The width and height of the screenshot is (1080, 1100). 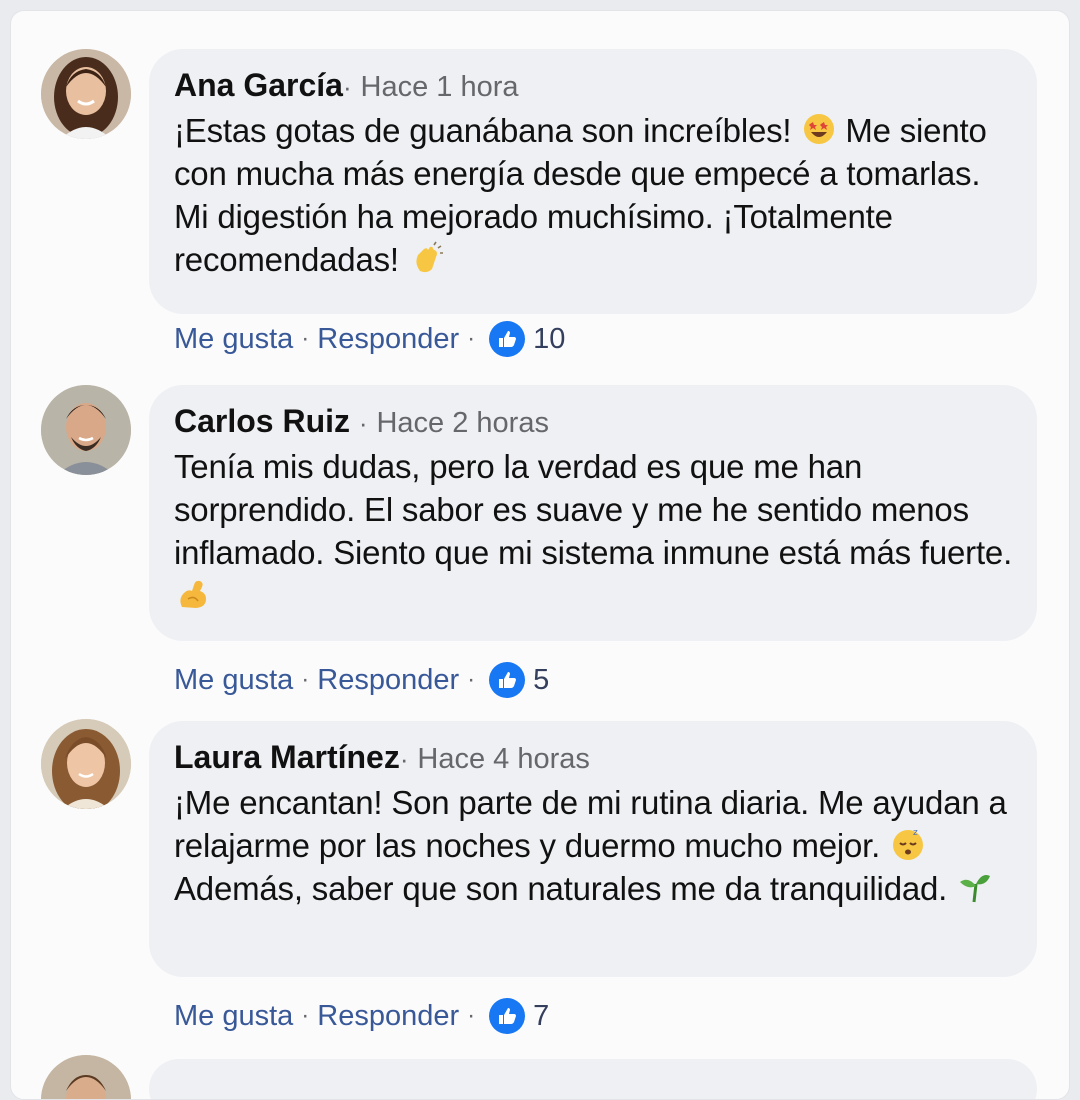 I want to click on comment-actions: Me gusta · Responder · 5, so click(x=361, y=680).